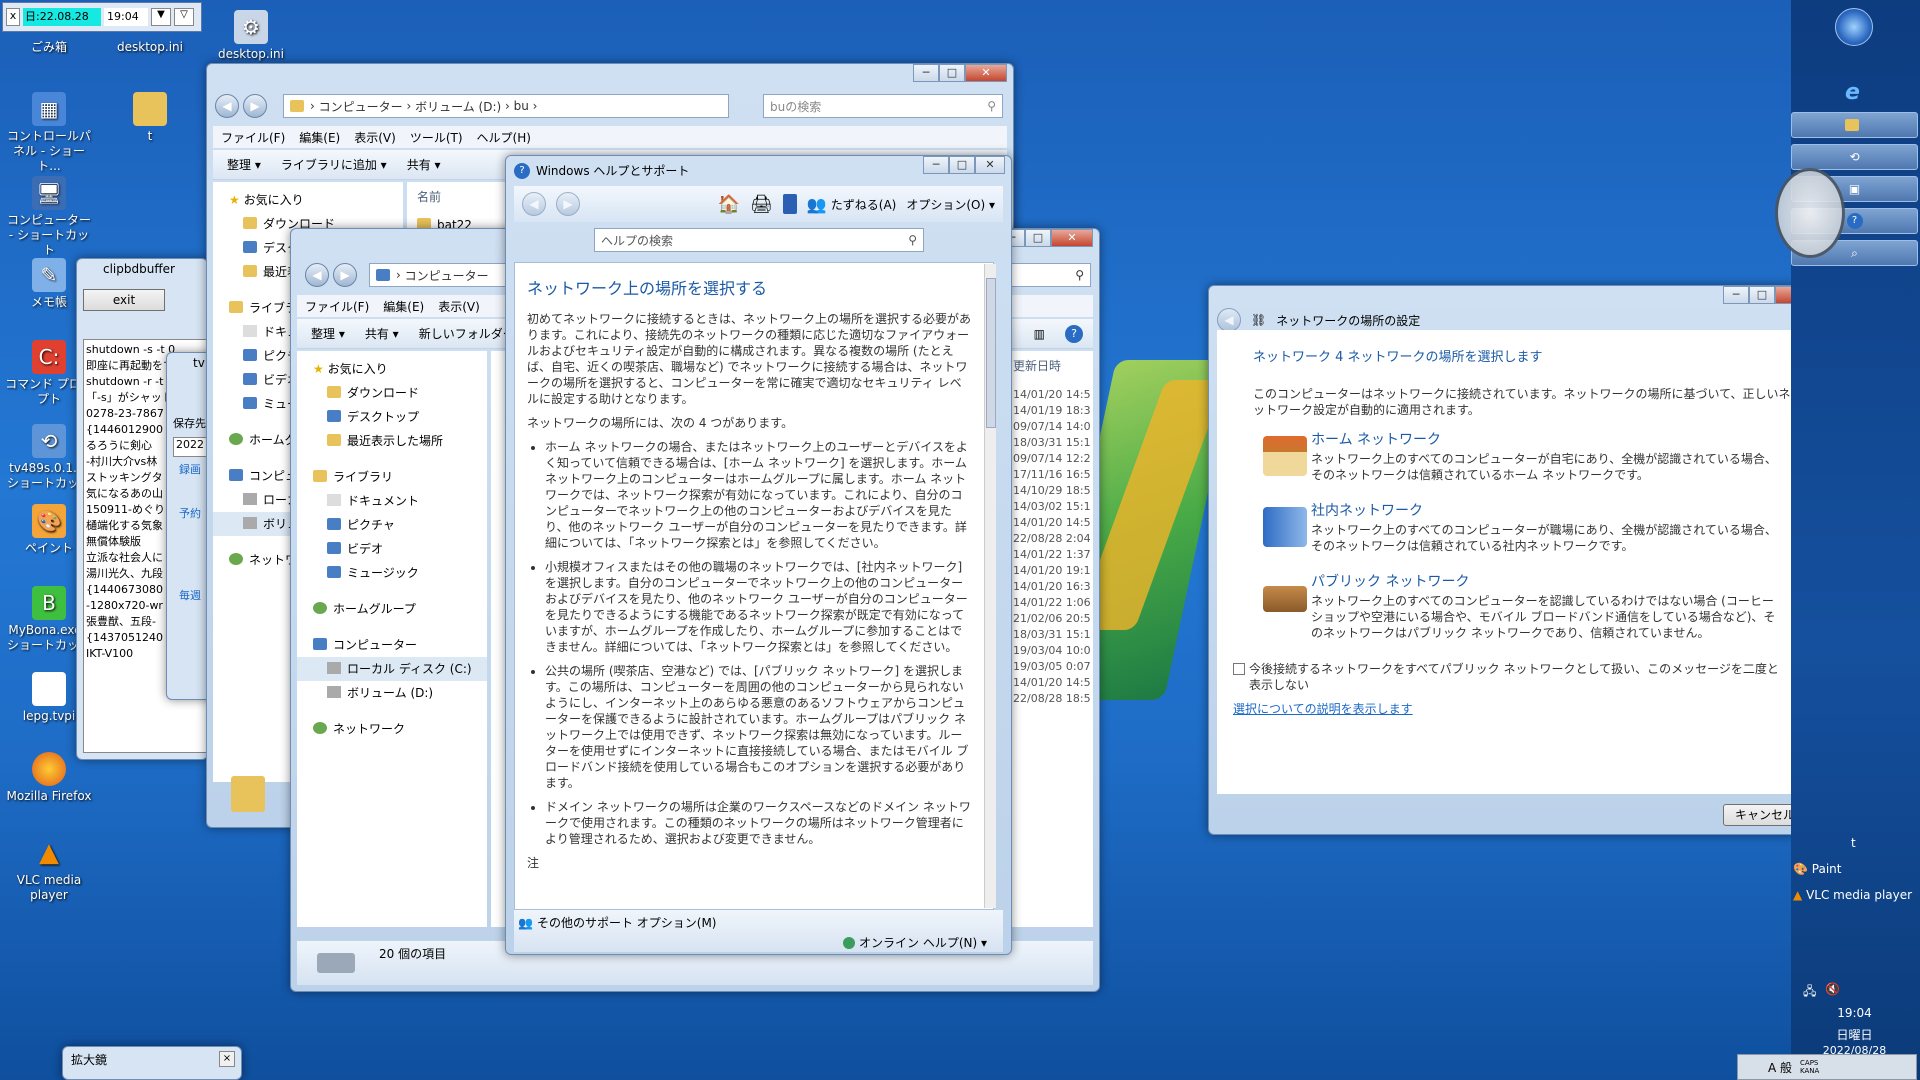 The image size is (1920, 1080). Describe the element at coordinates (1852, 92) in the screenshot. I see `ie-icon: e` at that location.